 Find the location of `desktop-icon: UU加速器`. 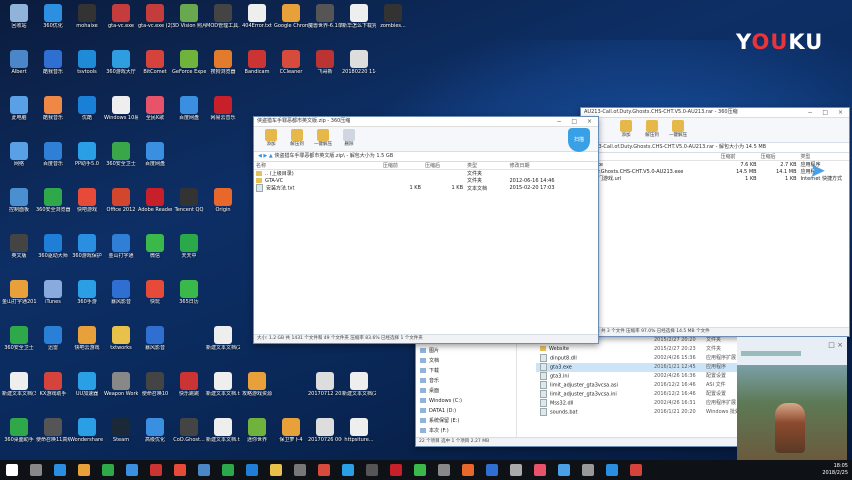

desktop-icon: UU加速器 is located at coordinates (87, 391).